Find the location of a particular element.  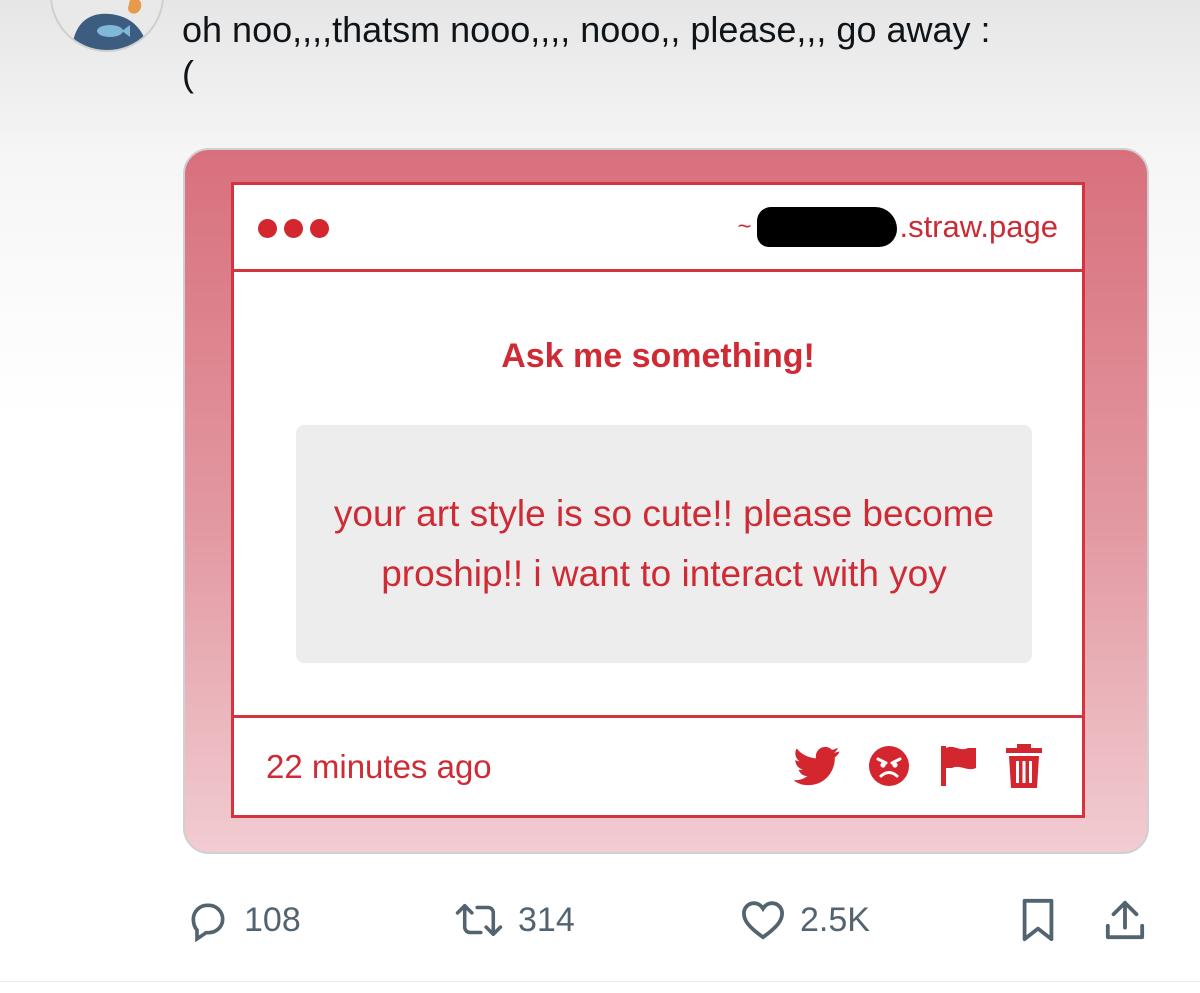

share-icon is located at coordinates (1125, 920).